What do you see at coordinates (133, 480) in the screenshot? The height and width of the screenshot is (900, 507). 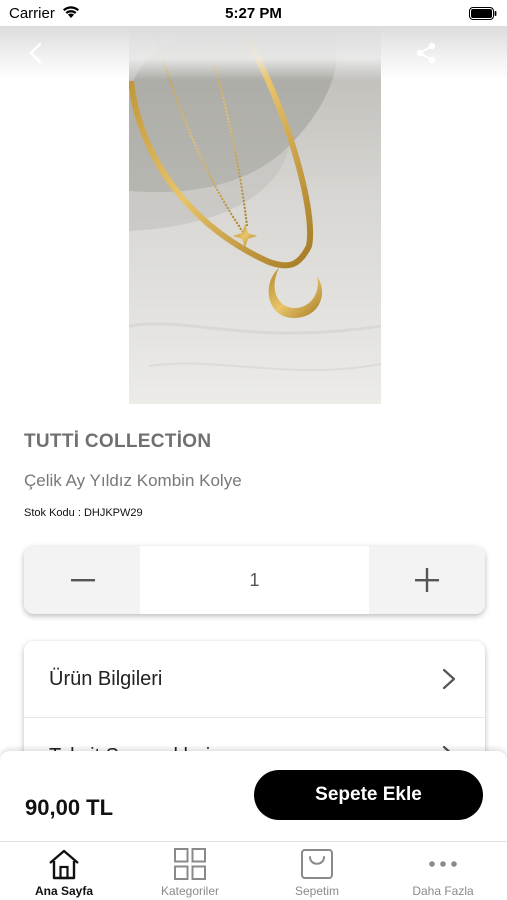 I see `product-name: Çelik Ay Yıldız Kombin Kolye` at bounding box center [133, 480].